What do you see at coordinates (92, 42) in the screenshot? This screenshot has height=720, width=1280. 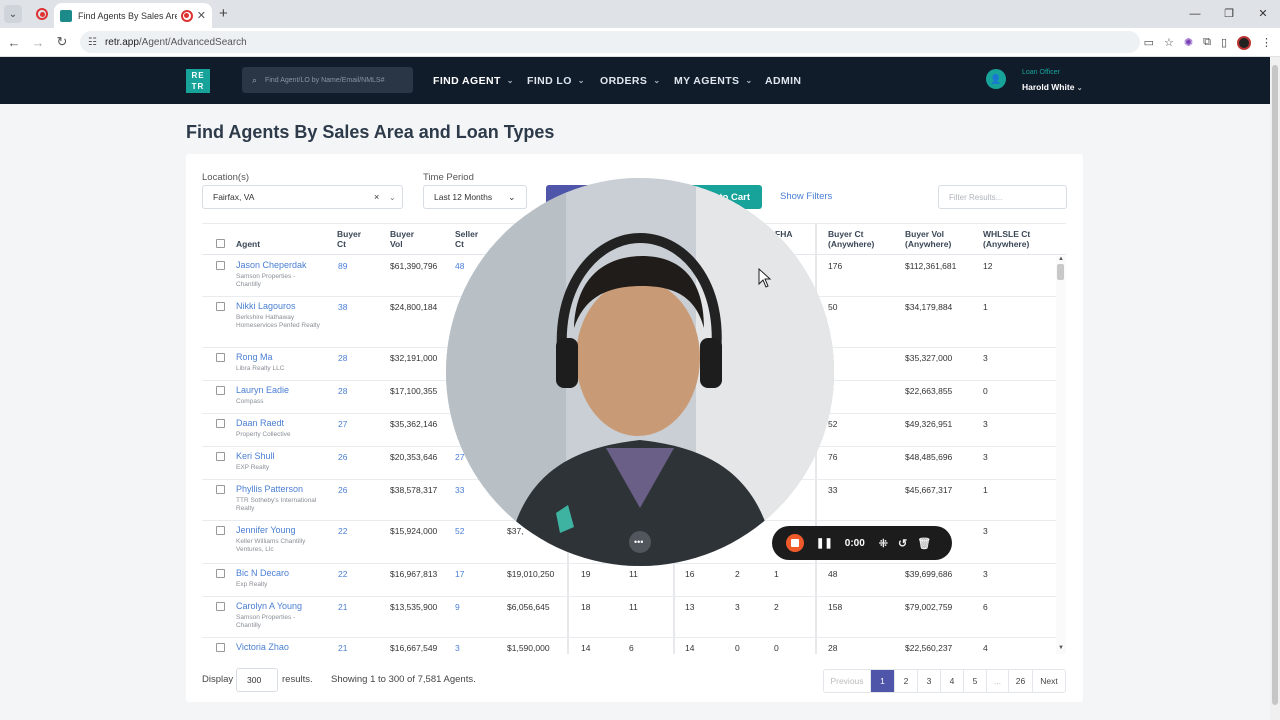 I see `site-info-icon: ☷` at bounding box center [92, 42].